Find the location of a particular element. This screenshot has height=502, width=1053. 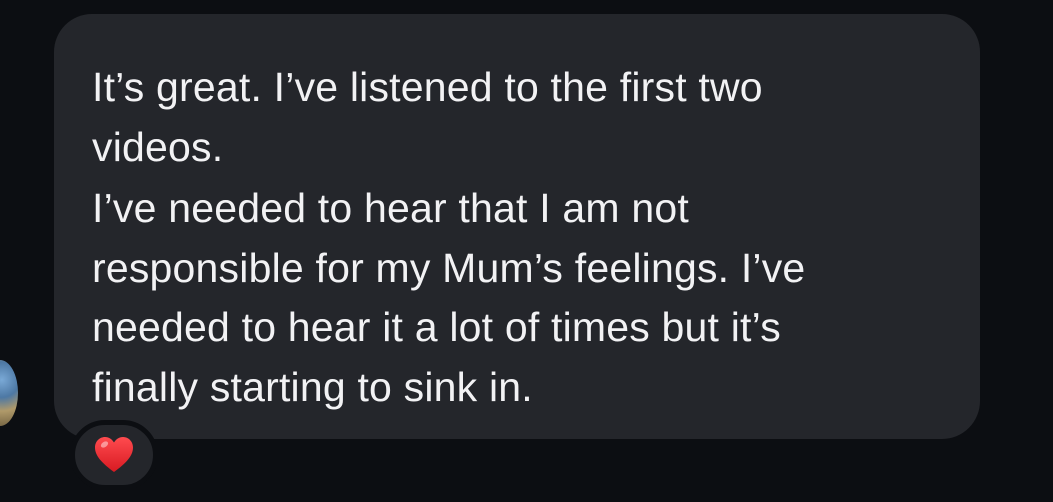

message-line: I’ve needed to hear that I am not is located at coordinates (390, 208).